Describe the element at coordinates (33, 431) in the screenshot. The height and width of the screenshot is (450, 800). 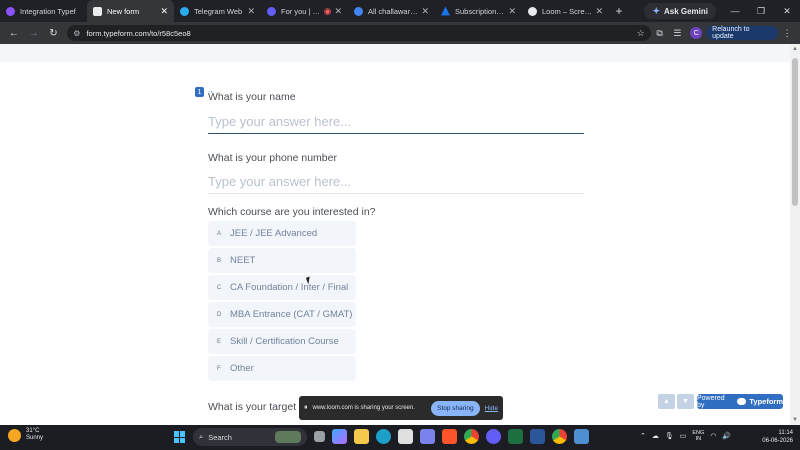
I see `temperature-text: 31°C` at that location.